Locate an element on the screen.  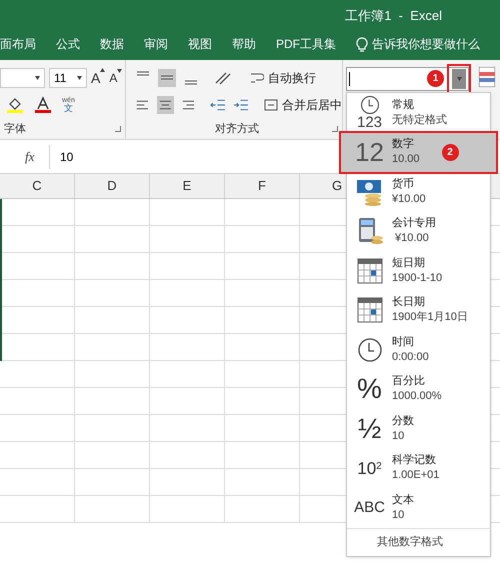
format-option: 短日期 1900-1-10 is located at coordinates (418, 270).